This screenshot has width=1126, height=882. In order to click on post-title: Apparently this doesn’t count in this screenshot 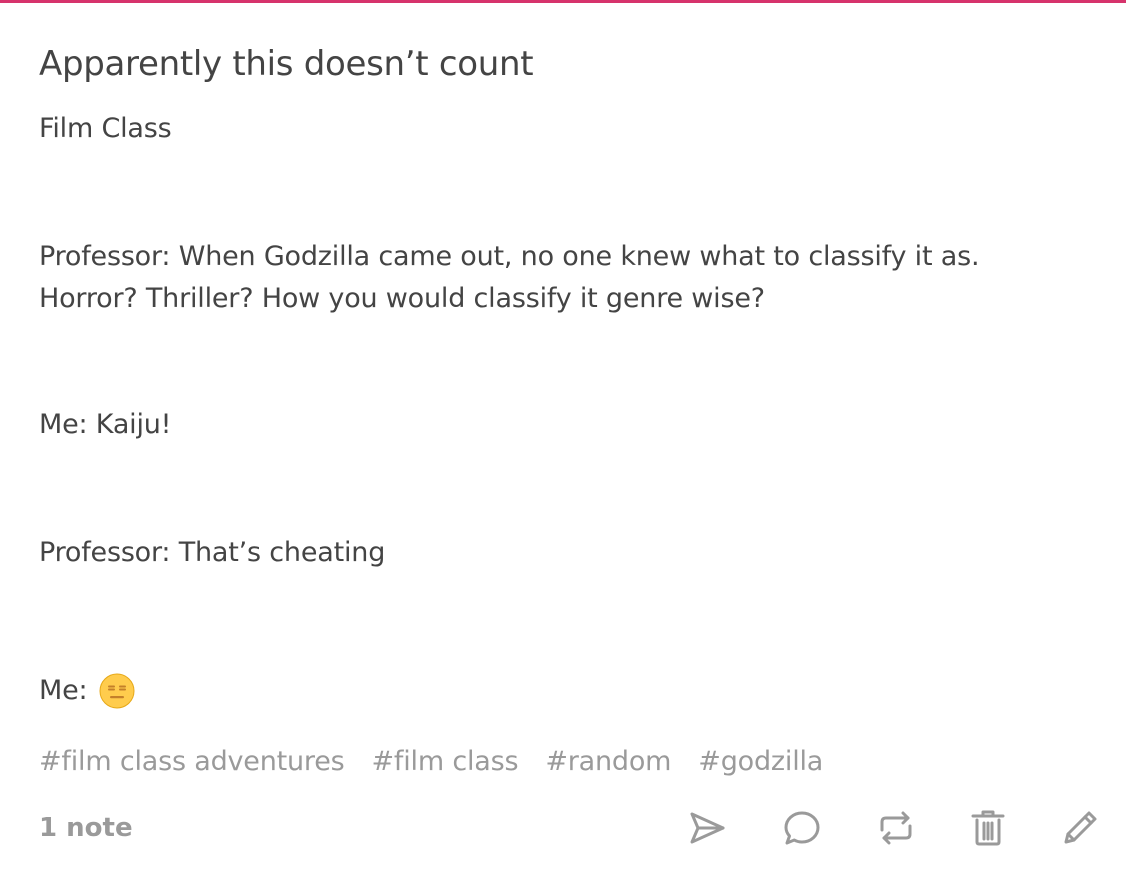, I will do `click(286, 64)`.